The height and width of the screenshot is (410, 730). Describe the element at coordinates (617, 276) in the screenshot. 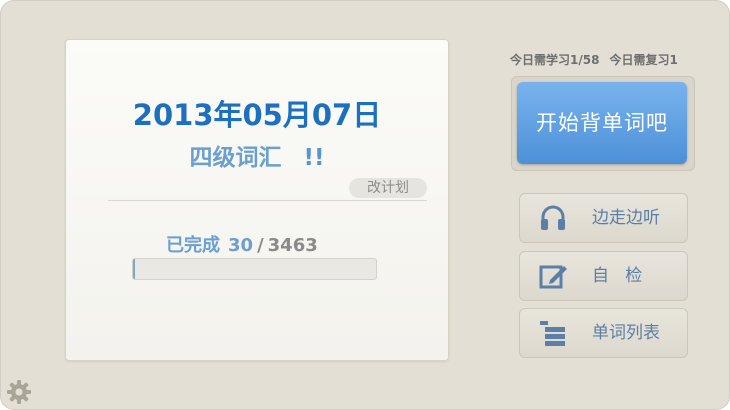

I see `self-check-label: 自 检` at that location.